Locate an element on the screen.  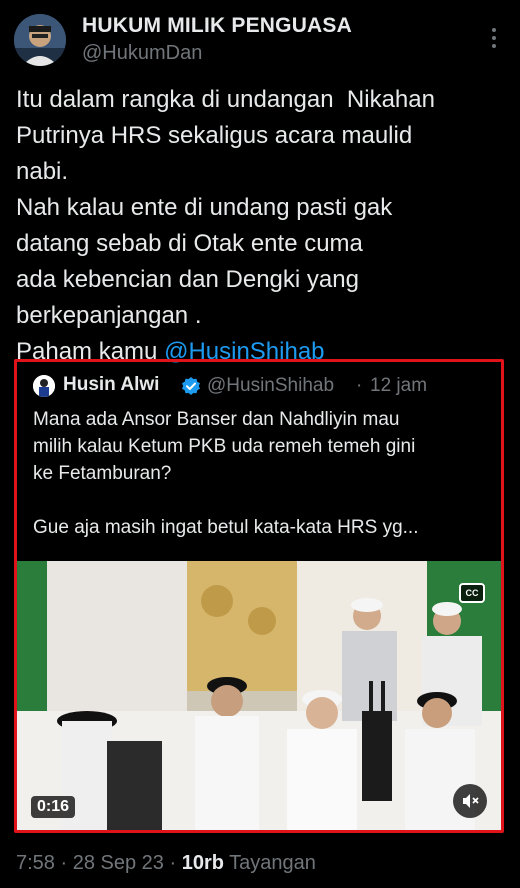
tweet-line: nabi. is located at coordinates (42, 171).